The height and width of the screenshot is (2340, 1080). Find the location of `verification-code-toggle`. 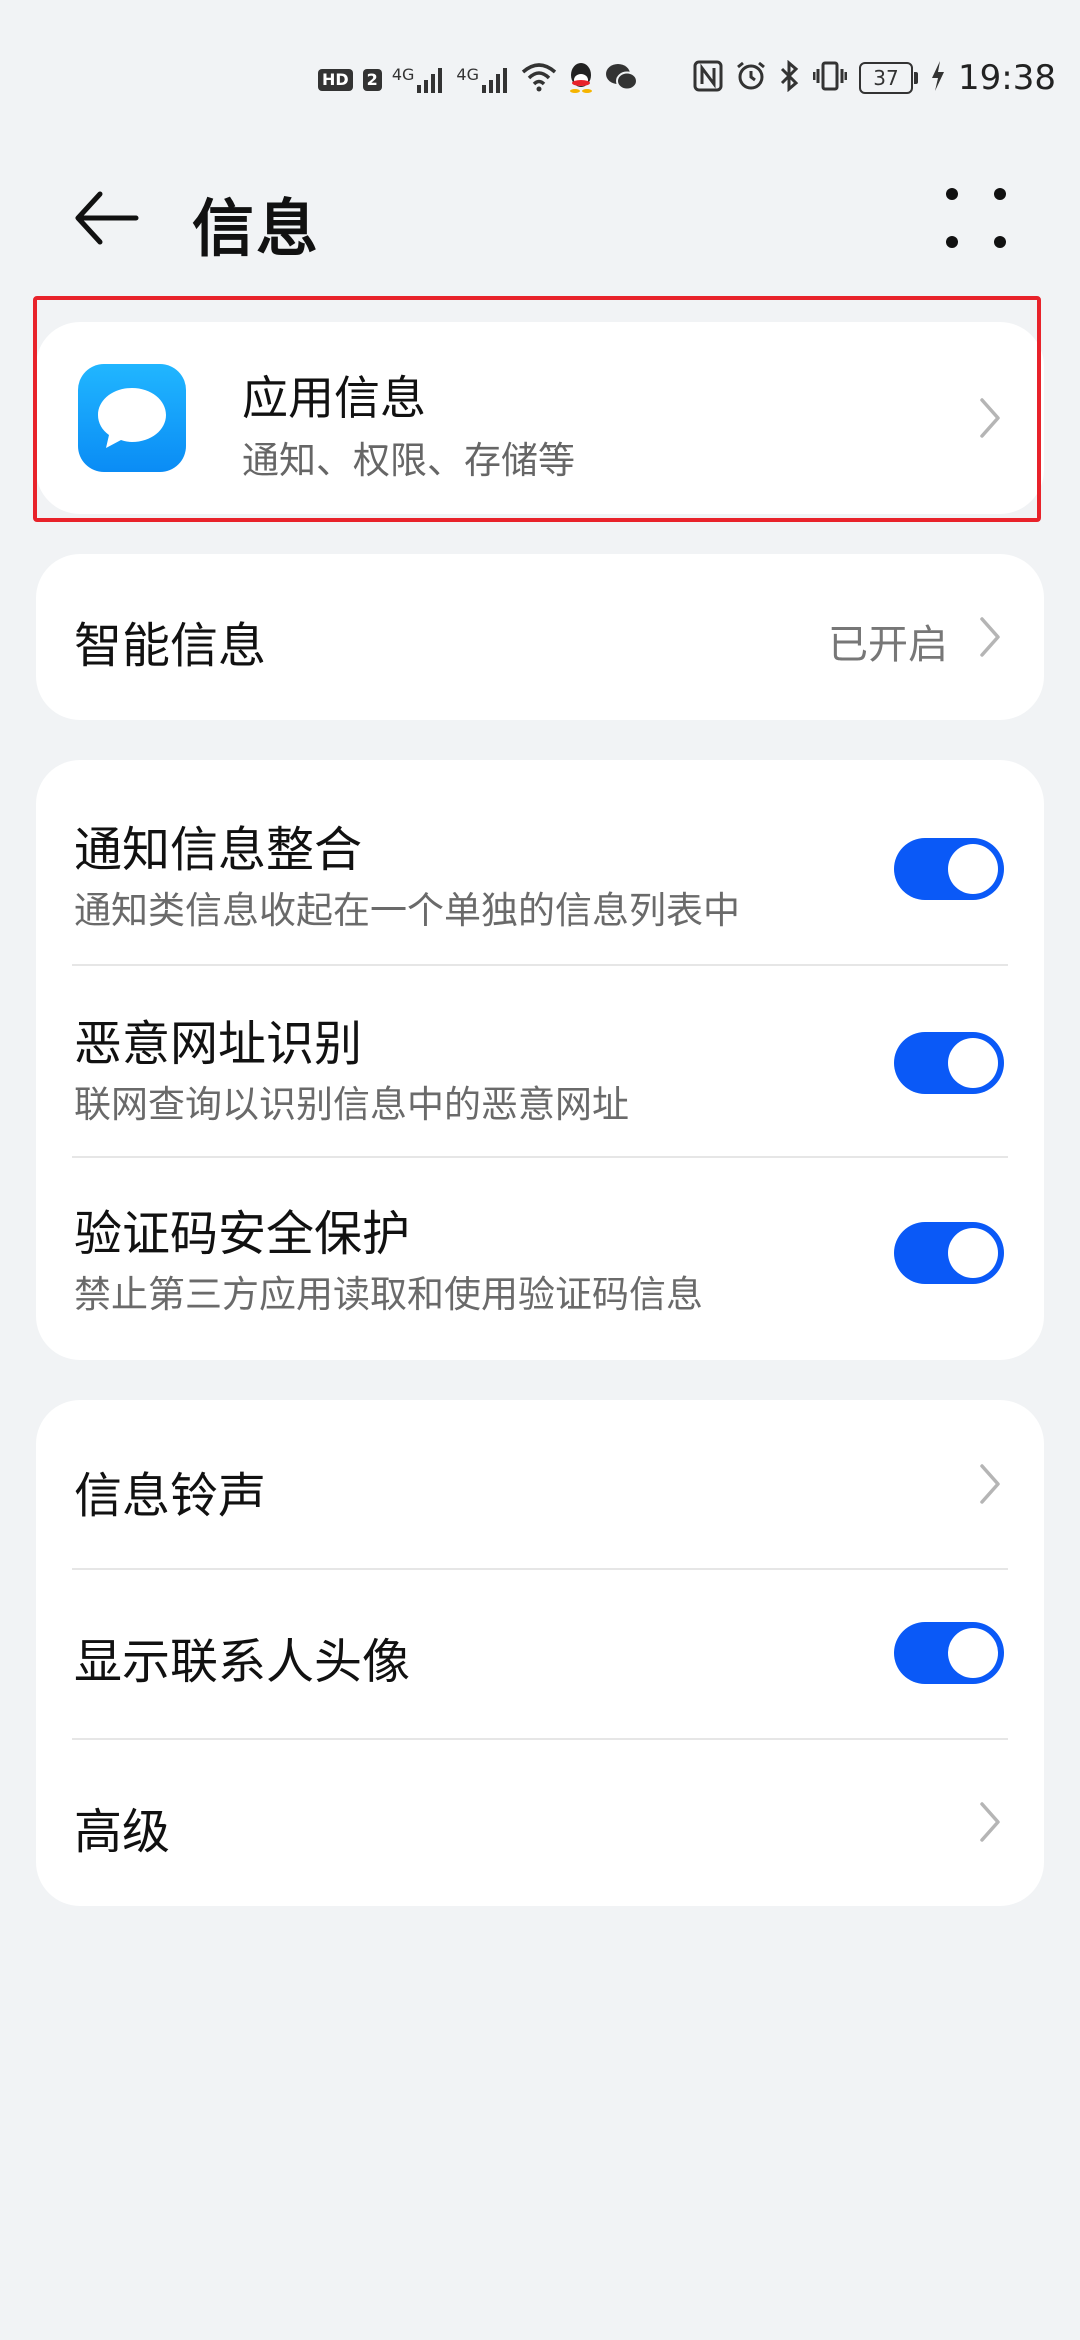

verification-code-toggle is located at coordinates (949, 1253).